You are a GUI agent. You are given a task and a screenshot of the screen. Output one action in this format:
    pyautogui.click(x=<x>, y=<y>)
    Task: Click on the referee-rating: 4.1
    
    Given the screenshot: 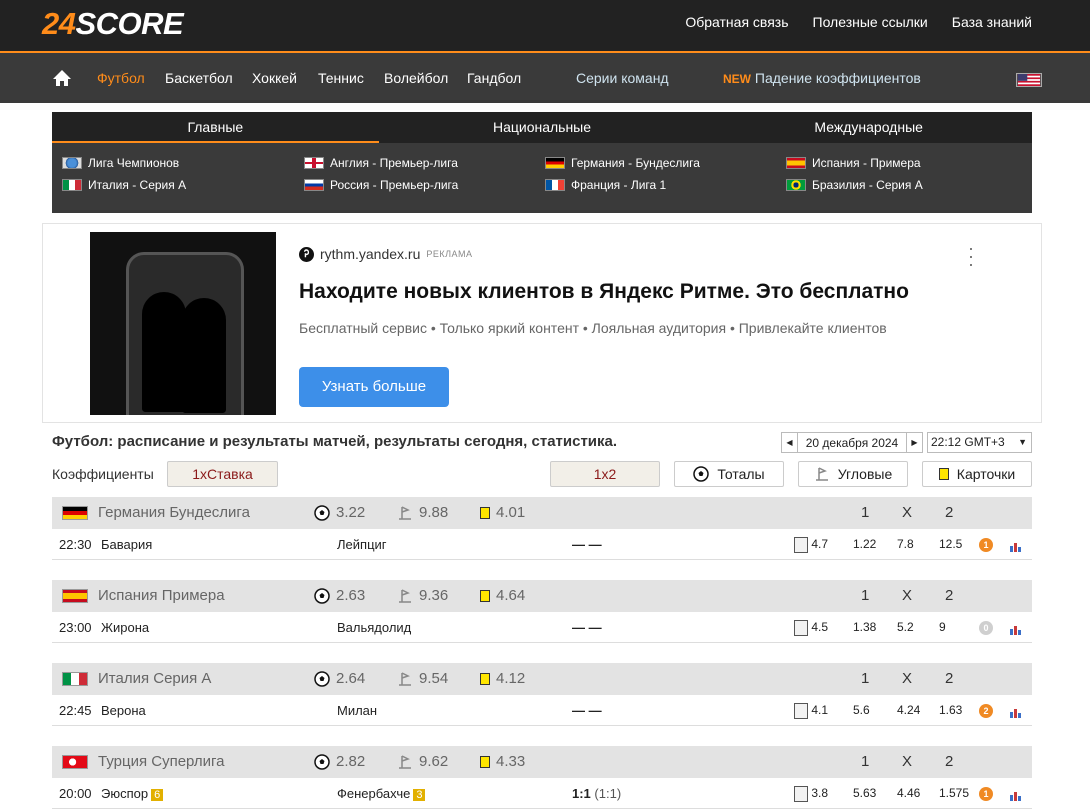 What is the action you would take?
    pyautogui.click(x=811, y=711)
    